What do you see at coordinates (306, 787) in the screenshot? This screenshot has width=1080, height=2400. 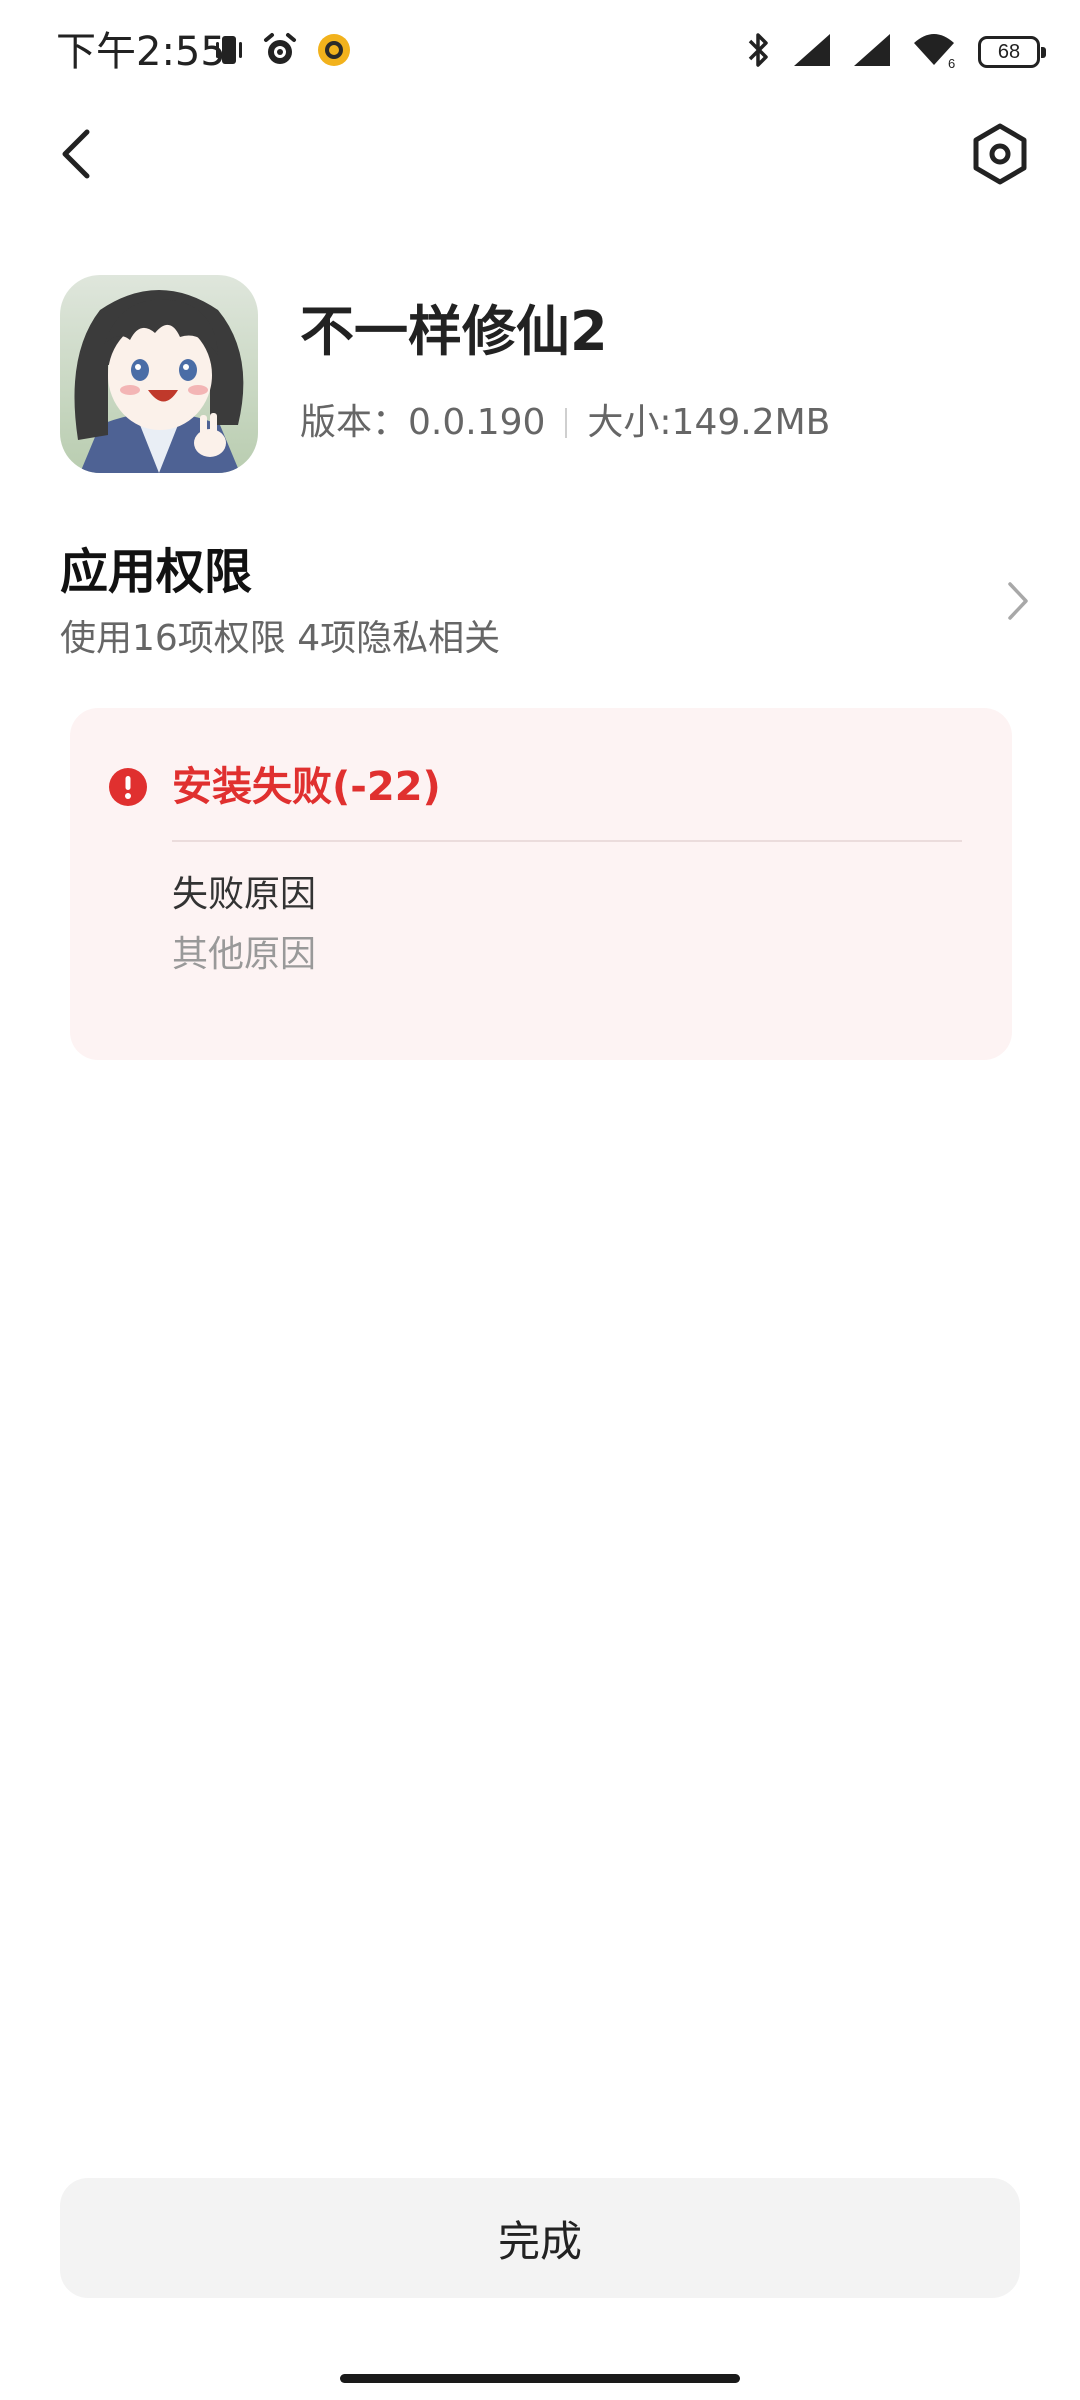 I see `install-error-title: 安装失败(-22)` at bounding box center [306, 787].